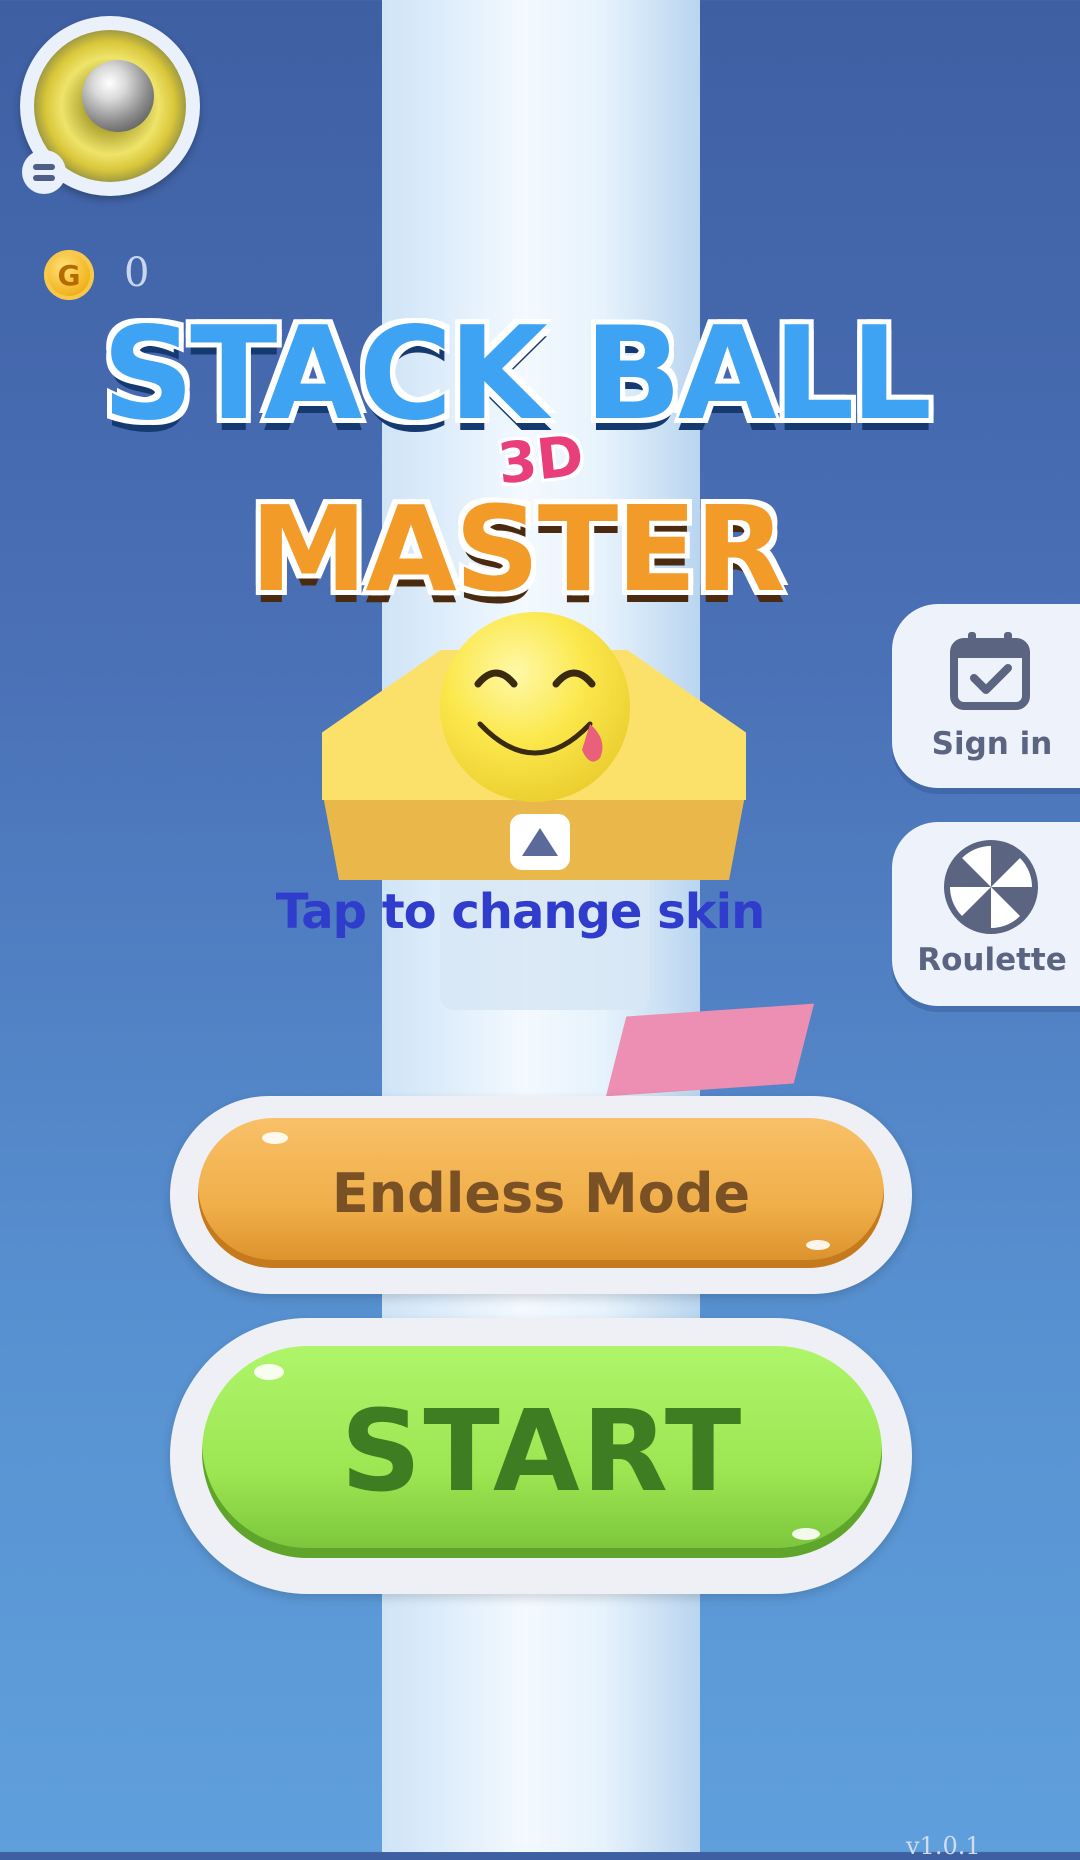  Describe the element at coordinates (538, 715) in the screenshot. I see `smiley-face-icon` at that location.